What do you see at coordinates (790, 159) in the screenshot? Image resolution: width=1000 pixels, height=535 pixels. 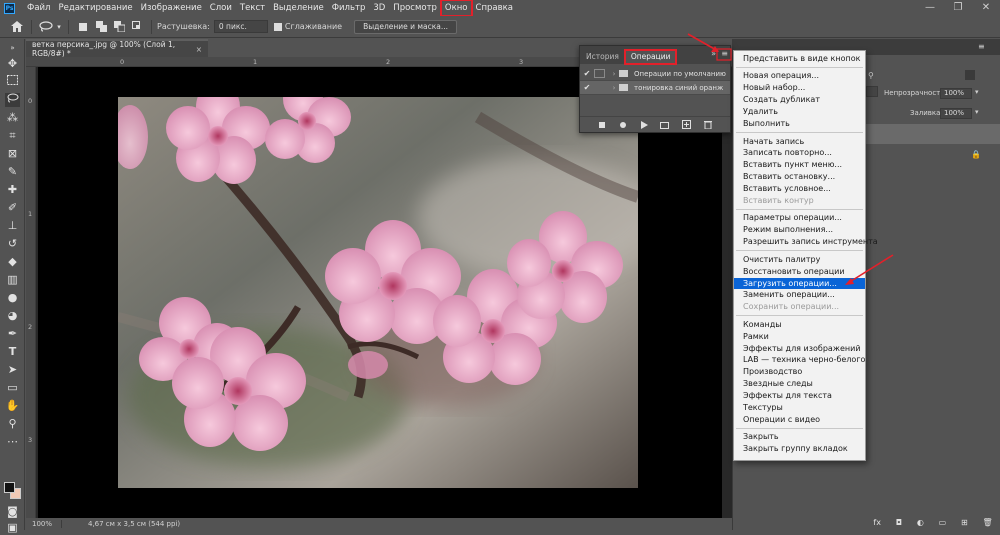 I see `annotation-arrows` at bounding box center [790, 159].